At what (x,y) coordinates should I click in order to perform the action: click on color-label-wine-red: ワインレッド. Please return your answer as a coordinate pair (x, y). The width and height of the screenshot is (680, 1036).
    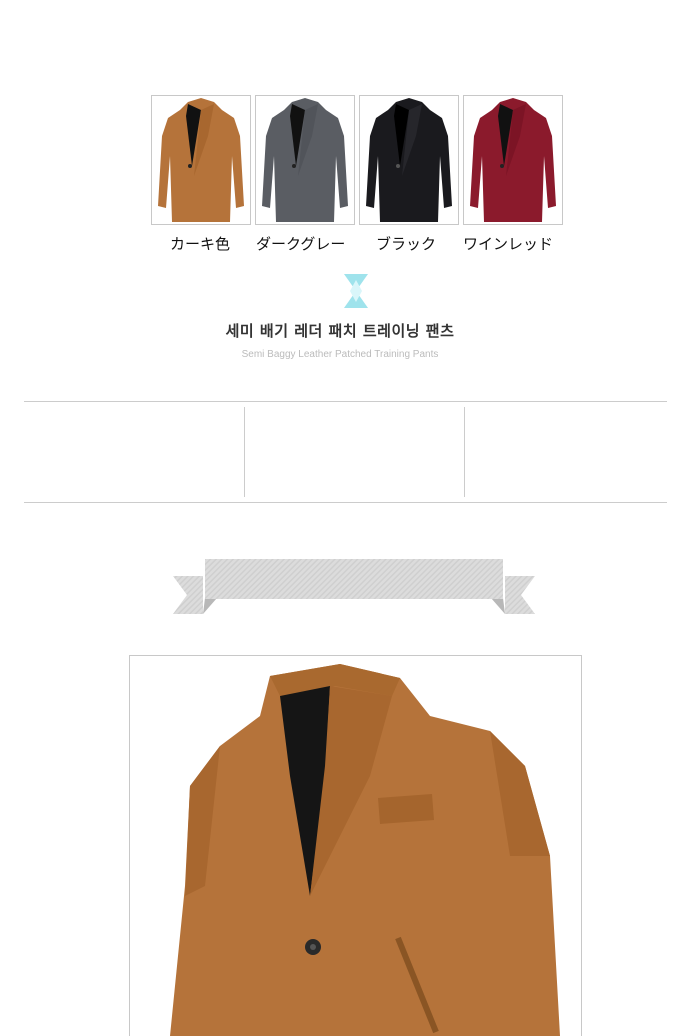
    Looking at the image, I should click on (508, 244).